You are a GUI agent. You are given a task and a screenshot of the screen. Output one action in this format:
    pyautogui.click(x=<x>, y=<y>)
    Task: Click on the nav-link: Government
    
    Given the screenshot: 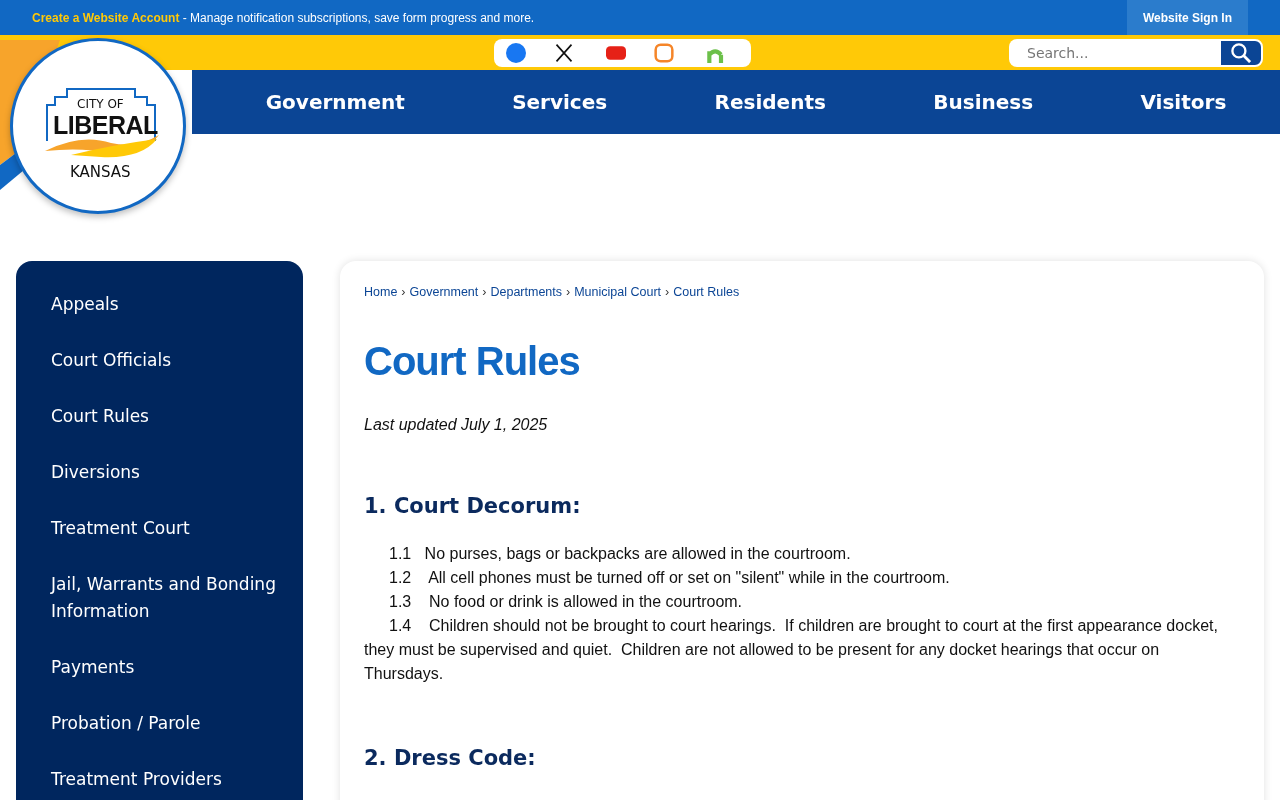 What is the action you would take?
    pyautogui.click(x=335, y=102)
    